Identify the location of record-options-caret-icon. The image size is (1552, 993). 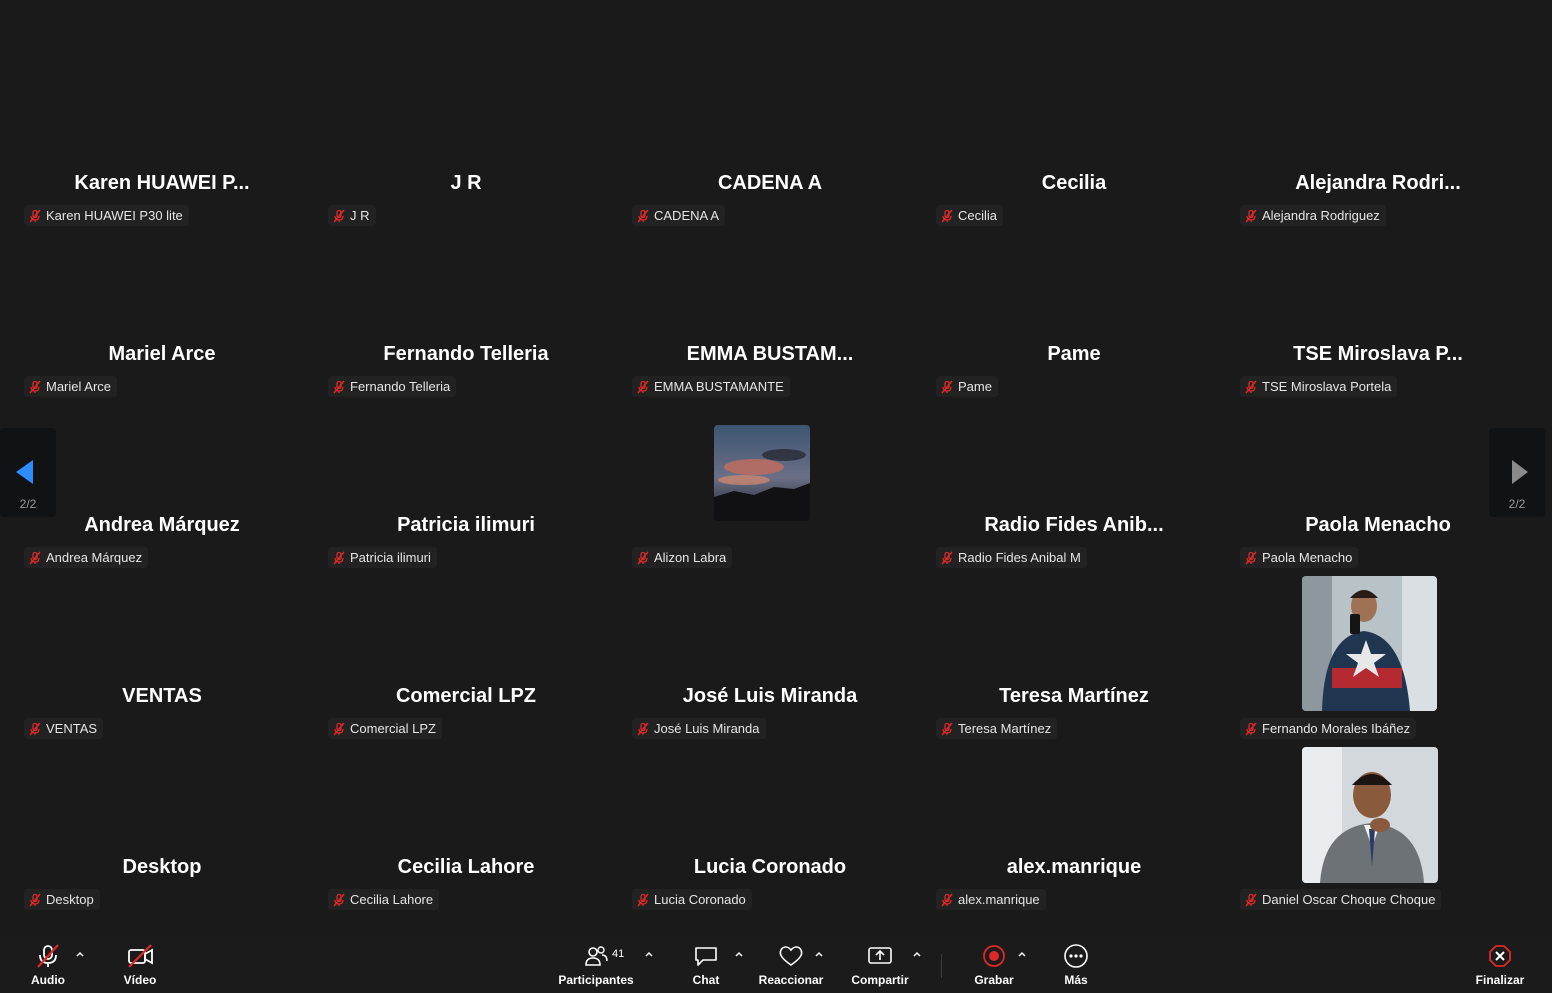
(1022, 954).